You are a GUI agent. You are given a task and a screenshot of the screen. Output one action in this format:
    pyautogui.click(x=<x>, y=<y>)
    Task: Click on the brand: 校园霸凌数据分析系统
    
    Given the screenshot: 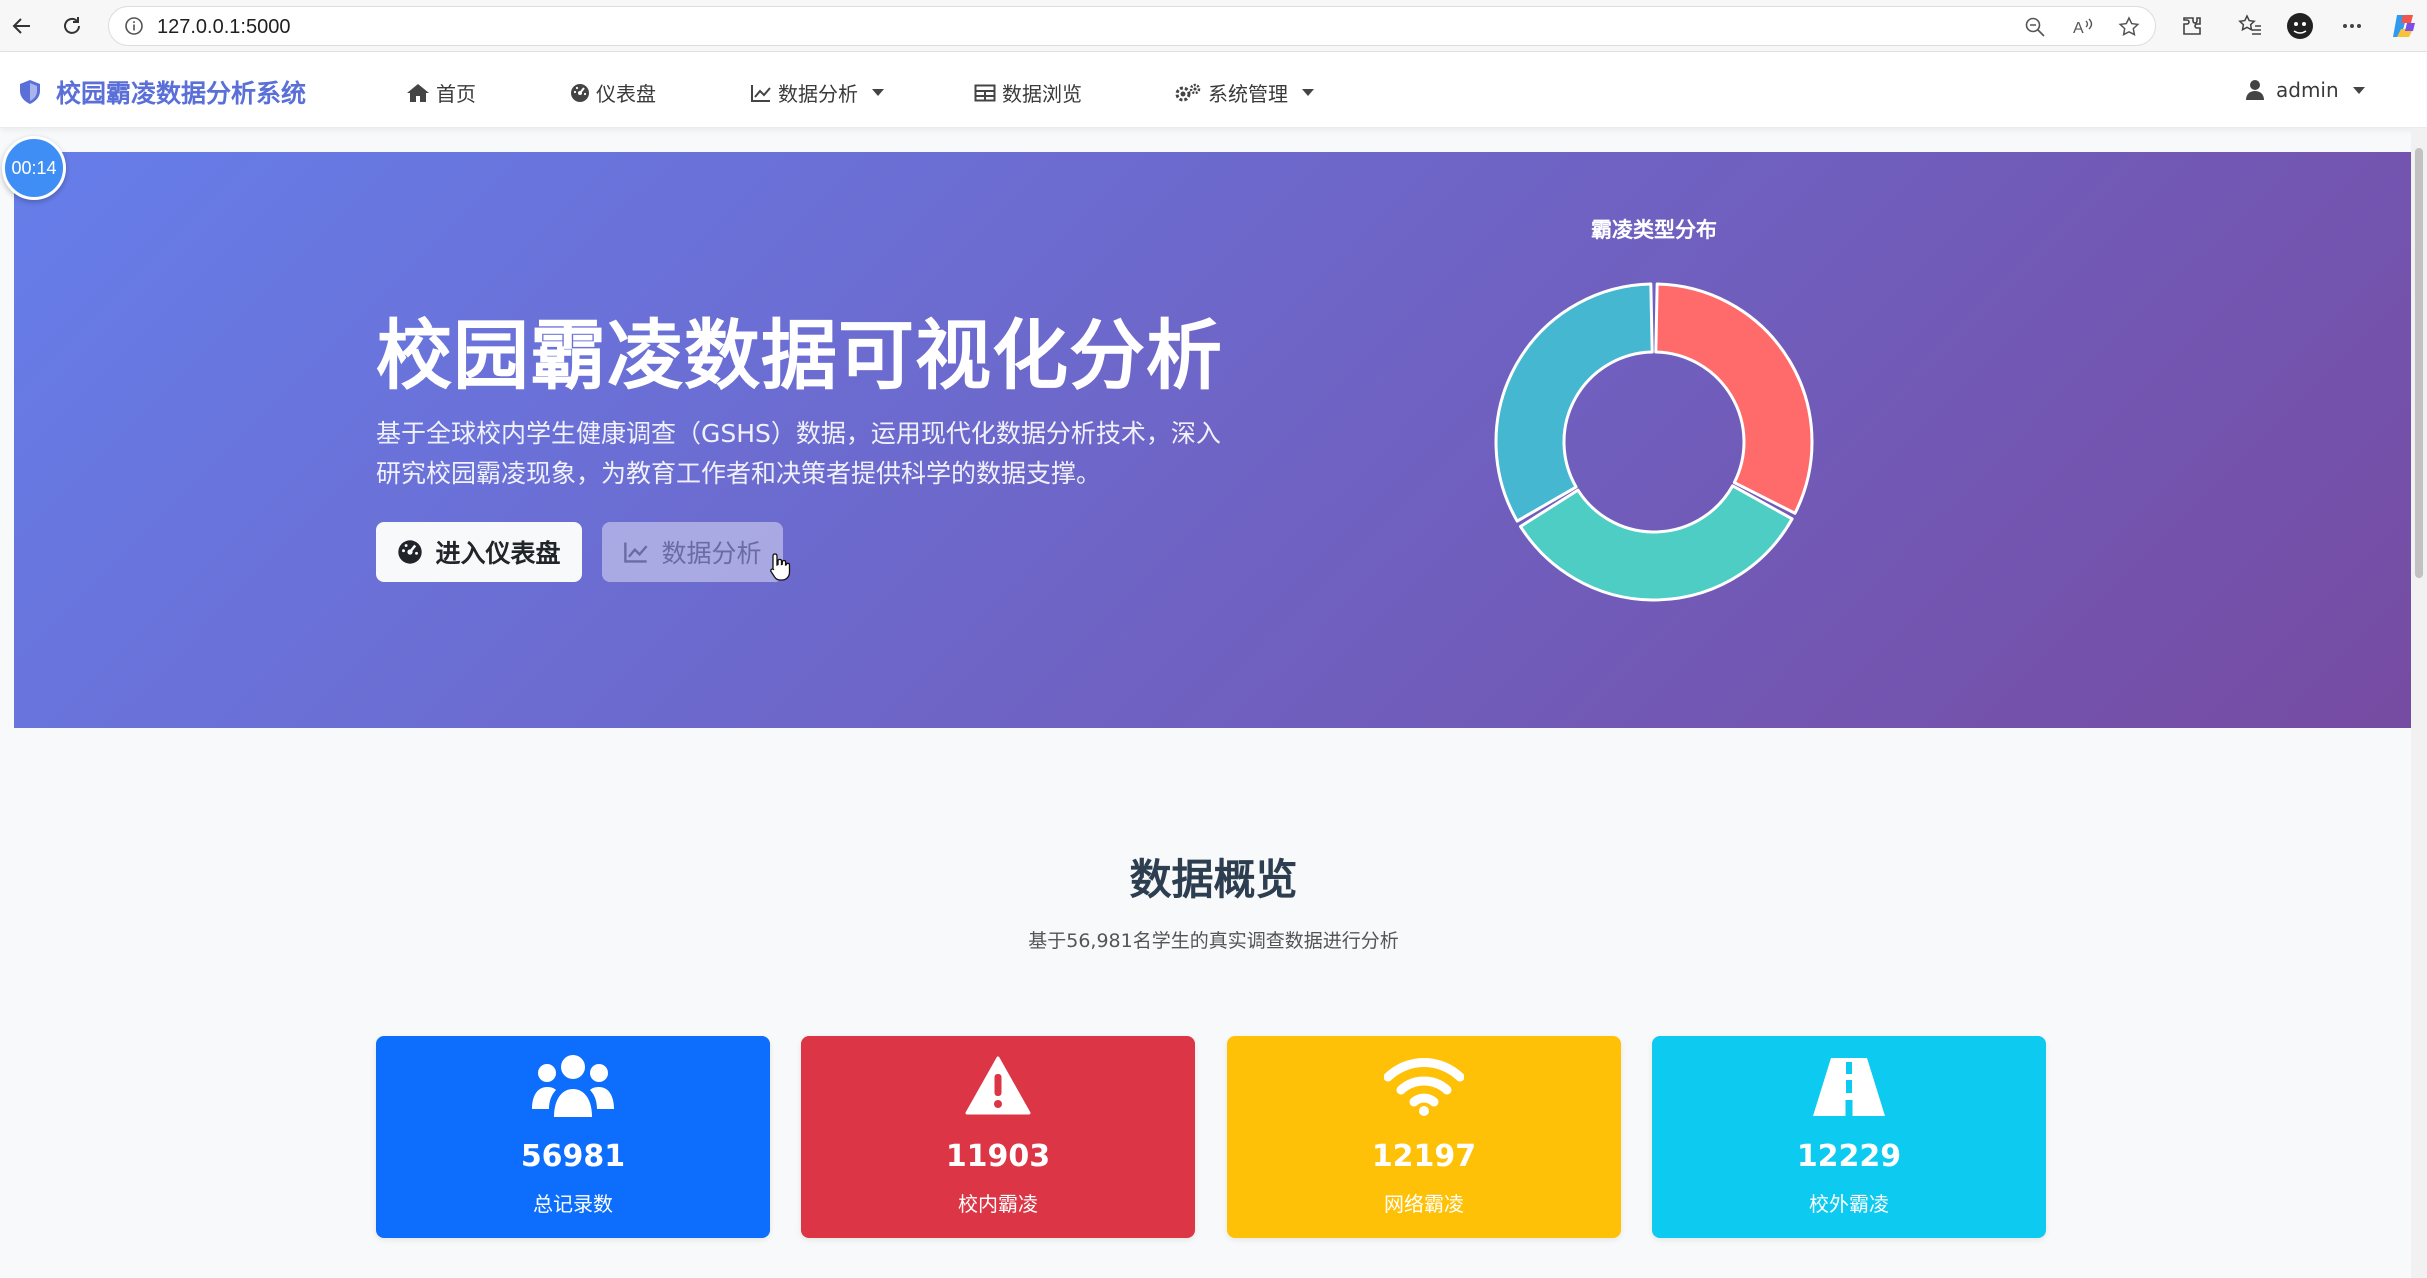 What is the action you would take?
    pyautogui.click(x=162, y=92)
    